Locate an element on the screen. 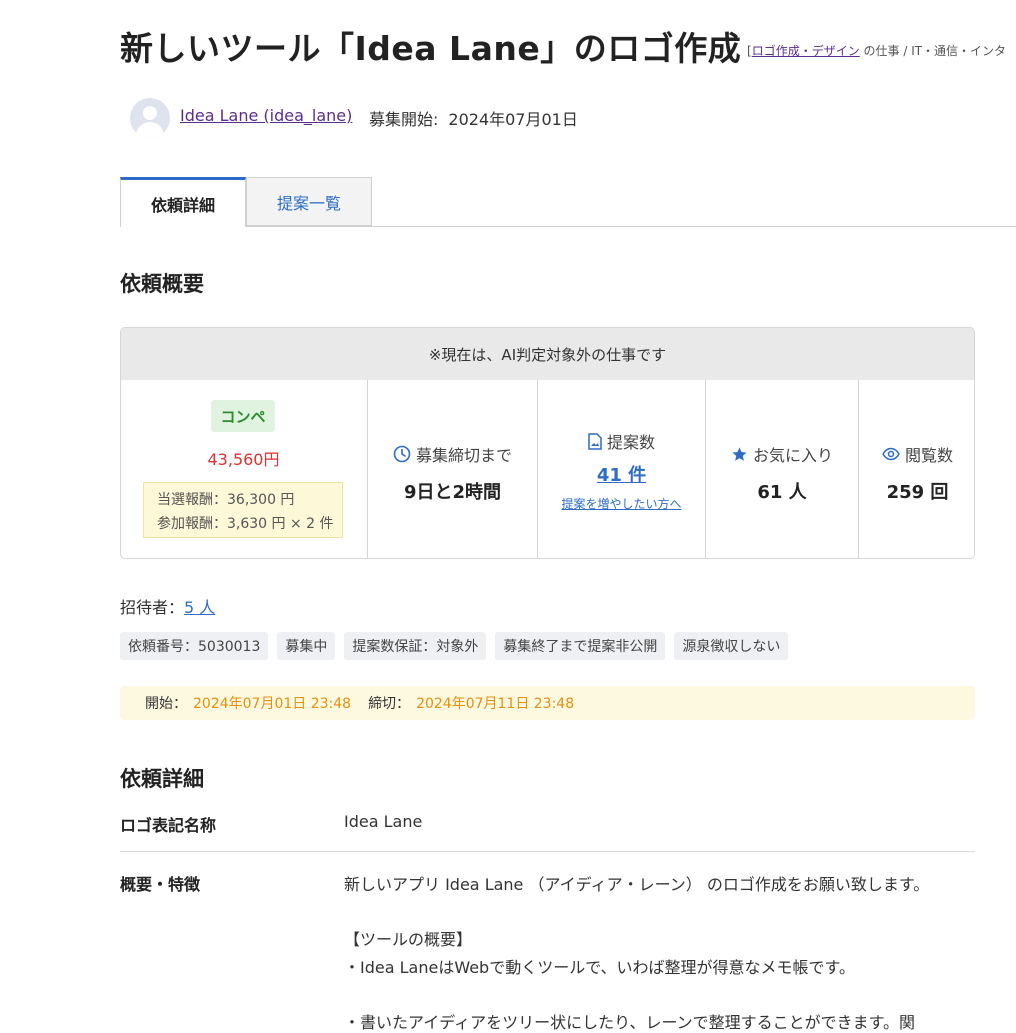  clock-icon is located at coordinates (402, 454).